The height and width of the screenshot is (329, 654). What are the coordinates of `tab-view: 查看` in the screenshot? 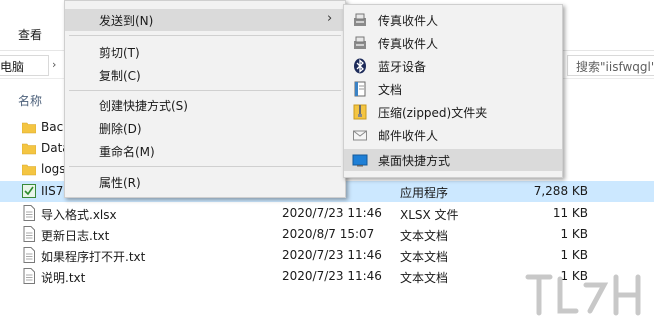 It's located at (30, 34).